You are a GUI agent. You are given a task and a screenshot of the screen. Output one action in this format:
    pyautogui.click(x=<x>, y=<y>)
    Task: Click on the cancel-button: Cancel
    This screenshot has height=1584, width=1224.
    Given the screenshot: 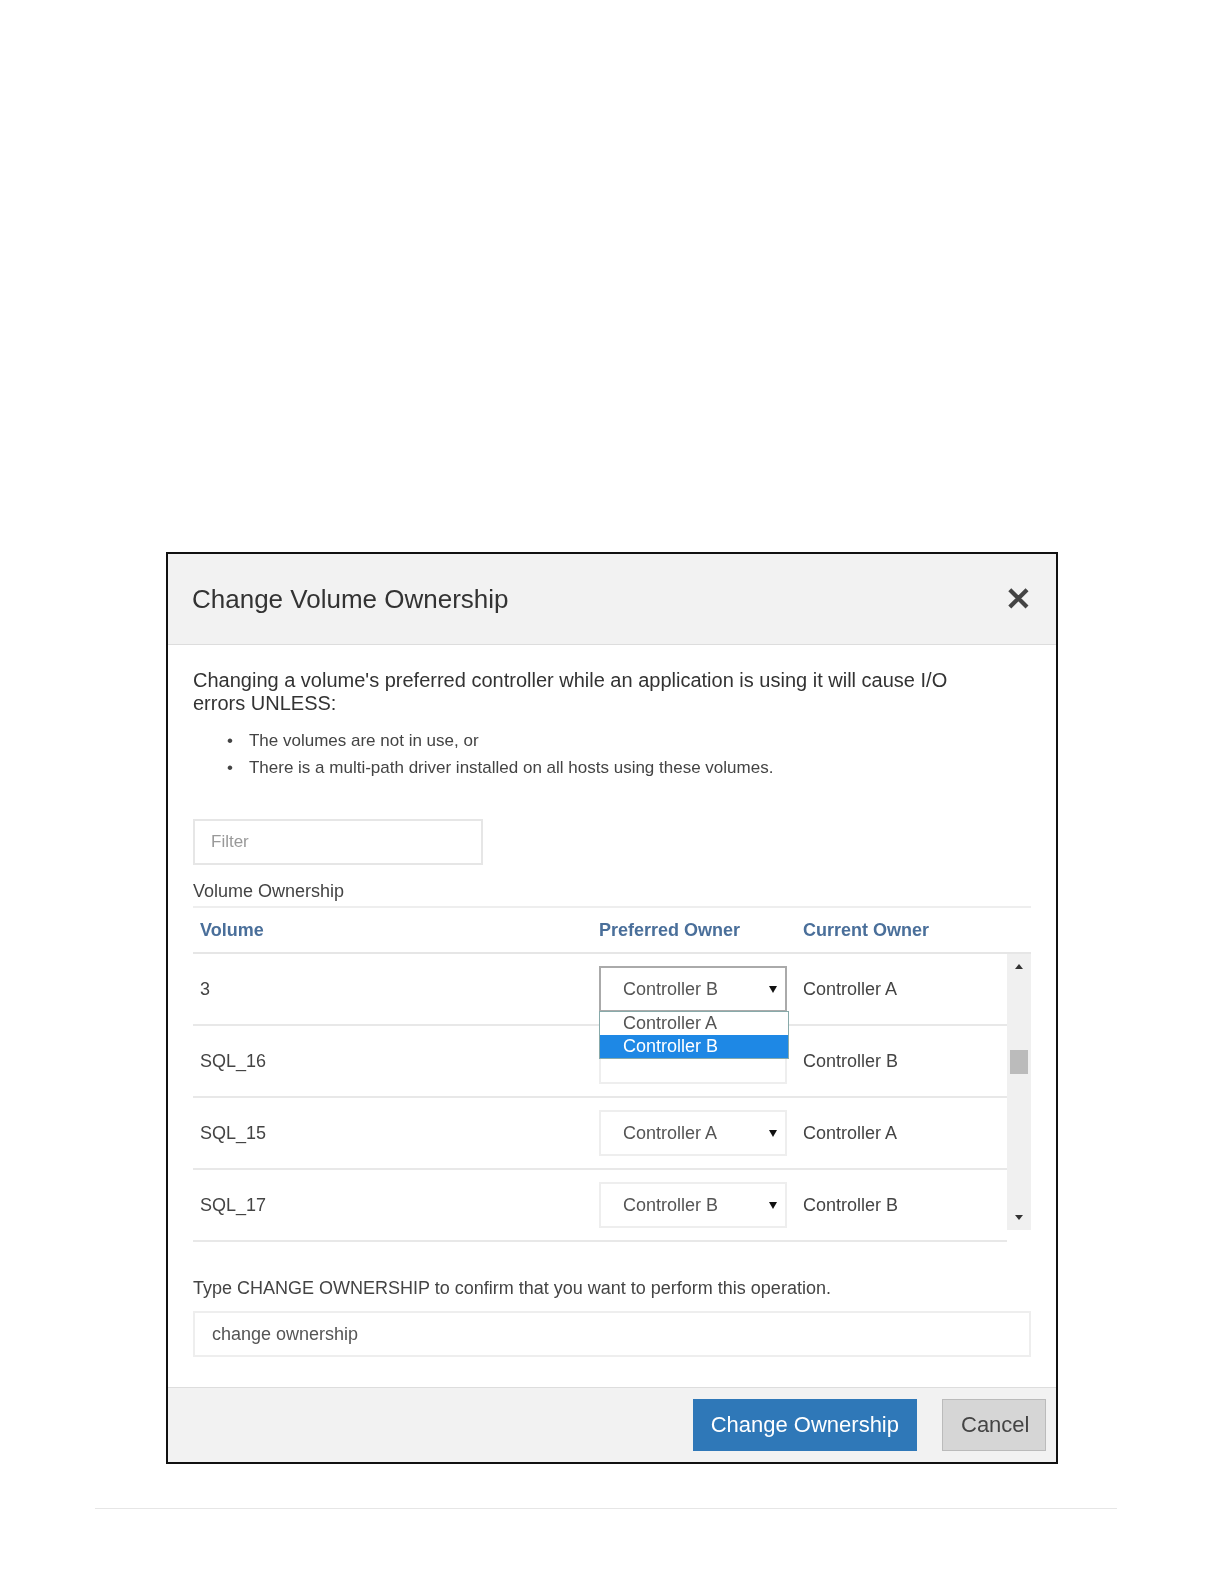 What is the action you would take?
    pyautogui.click(x=994, y=1425)
    